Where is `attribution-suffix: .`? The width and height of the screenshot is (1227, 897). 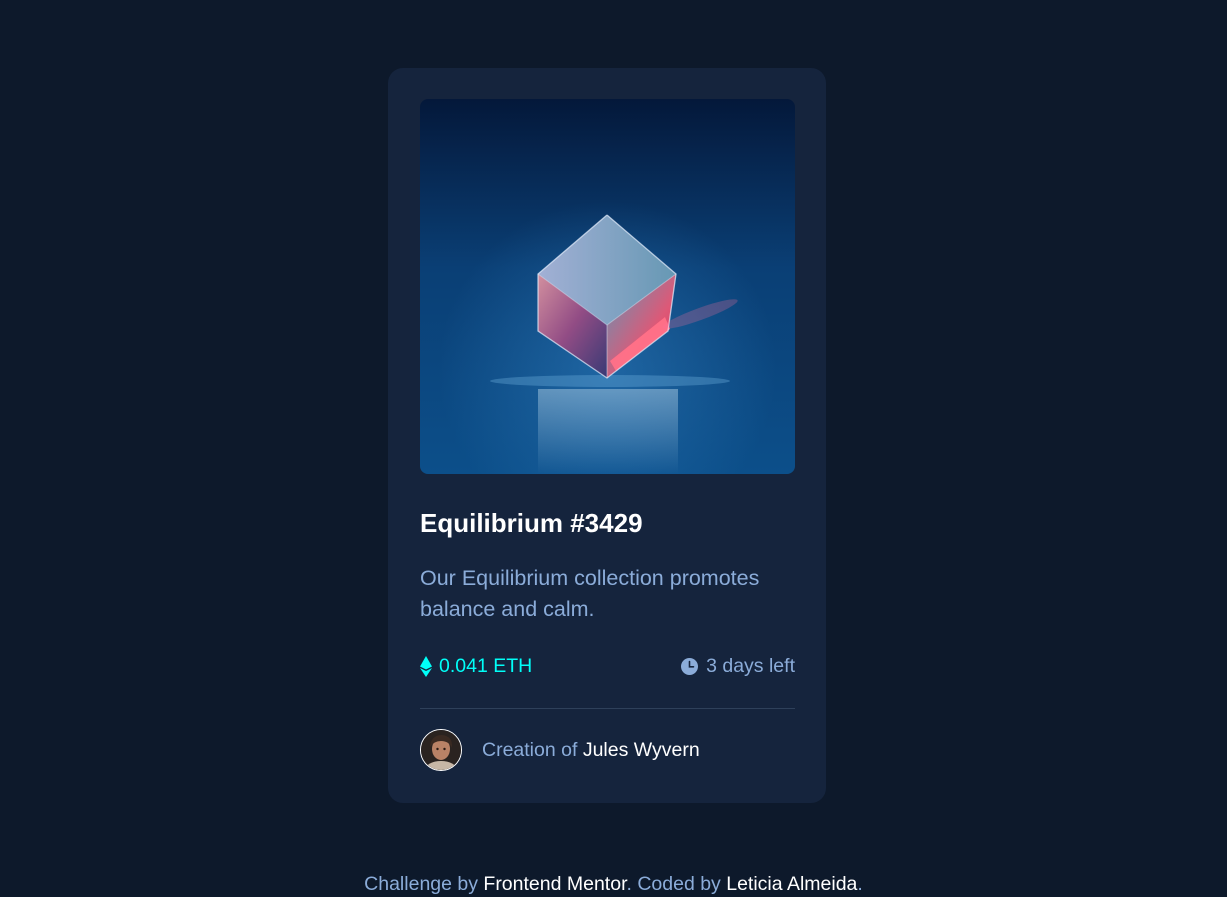 attribution-suffix: . is located at coordinates (860, 884).